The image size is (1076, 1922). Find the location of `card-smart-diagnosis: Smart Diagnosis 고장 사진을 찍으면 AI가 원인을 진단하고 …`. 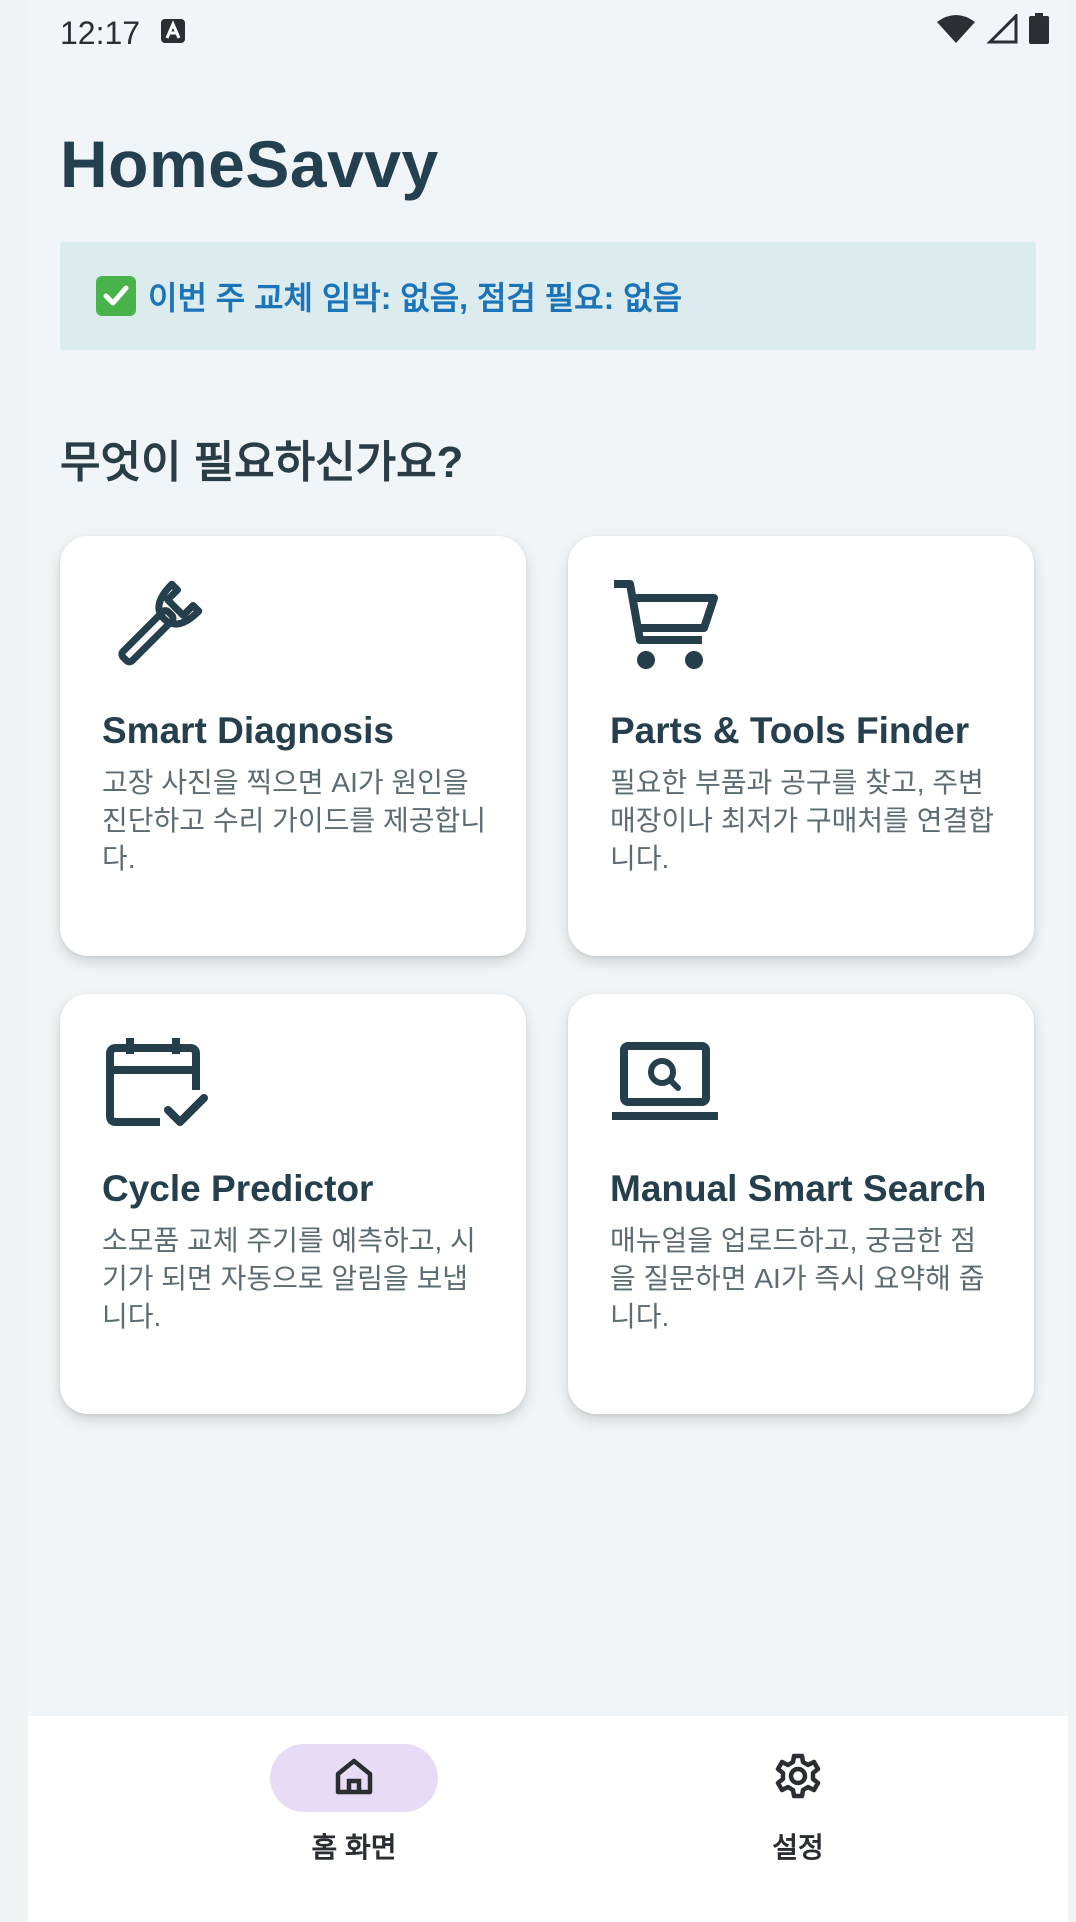

card-smart-diagnosis: Smart Diagnosis 고장 사진을 찍으면 AI가 원인을 진단하고 … is located at coordinates (293, 746).